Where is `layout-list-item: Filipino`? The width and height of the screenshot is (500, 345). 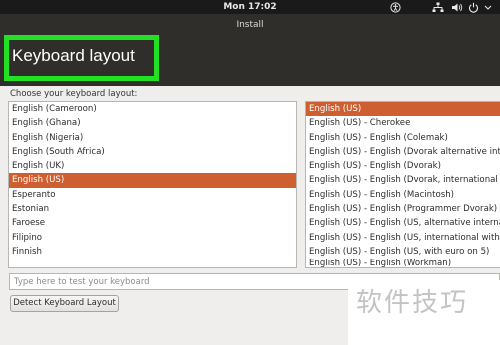 layout-list-item: Filipino is located at coordinates (152, 238).